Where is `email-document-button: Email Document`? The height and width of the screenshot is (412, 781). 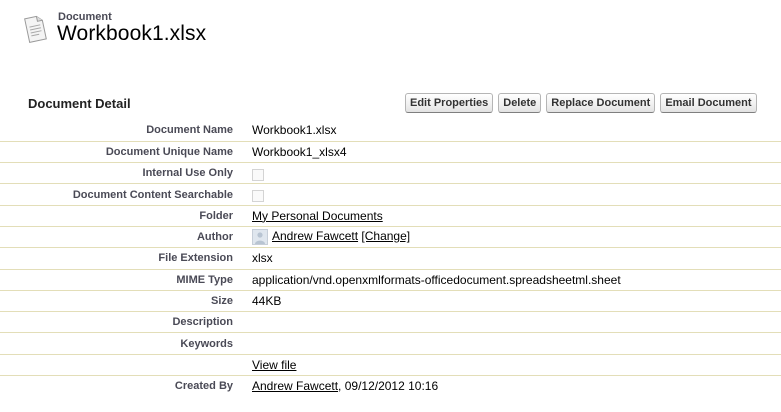
email-document-button: Email Document is located at coordinates (708, 103).